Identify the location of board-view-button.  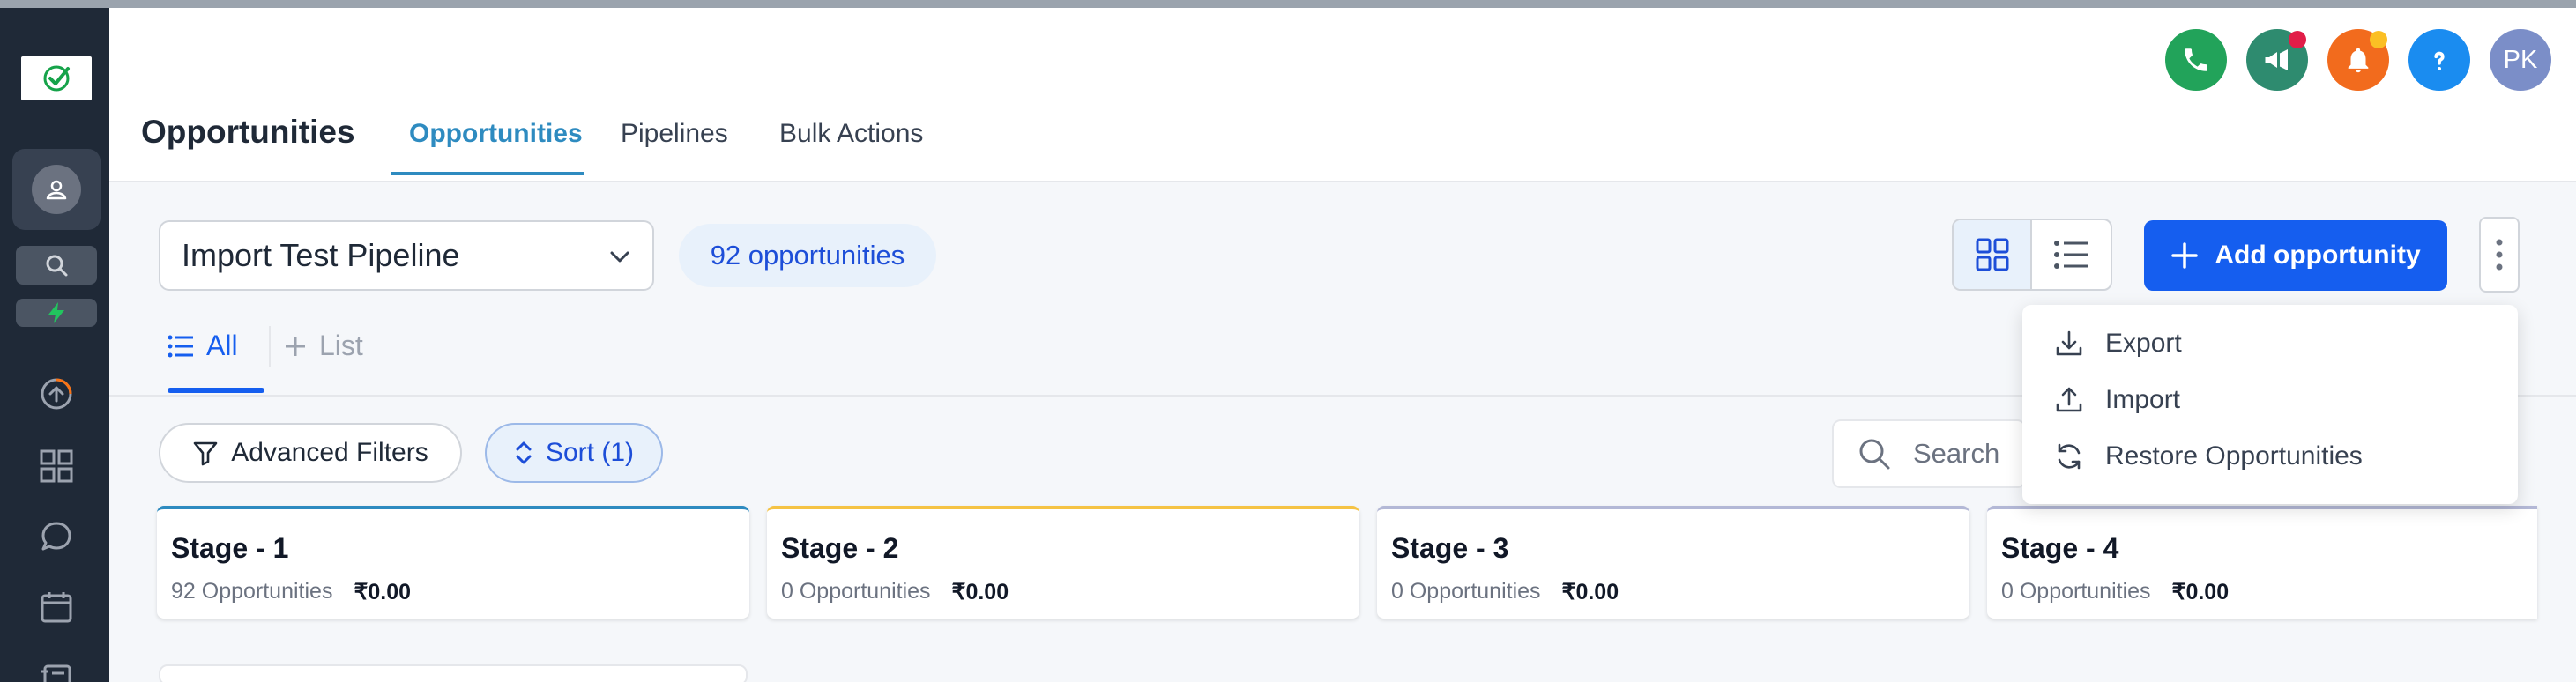
(1994, 255).